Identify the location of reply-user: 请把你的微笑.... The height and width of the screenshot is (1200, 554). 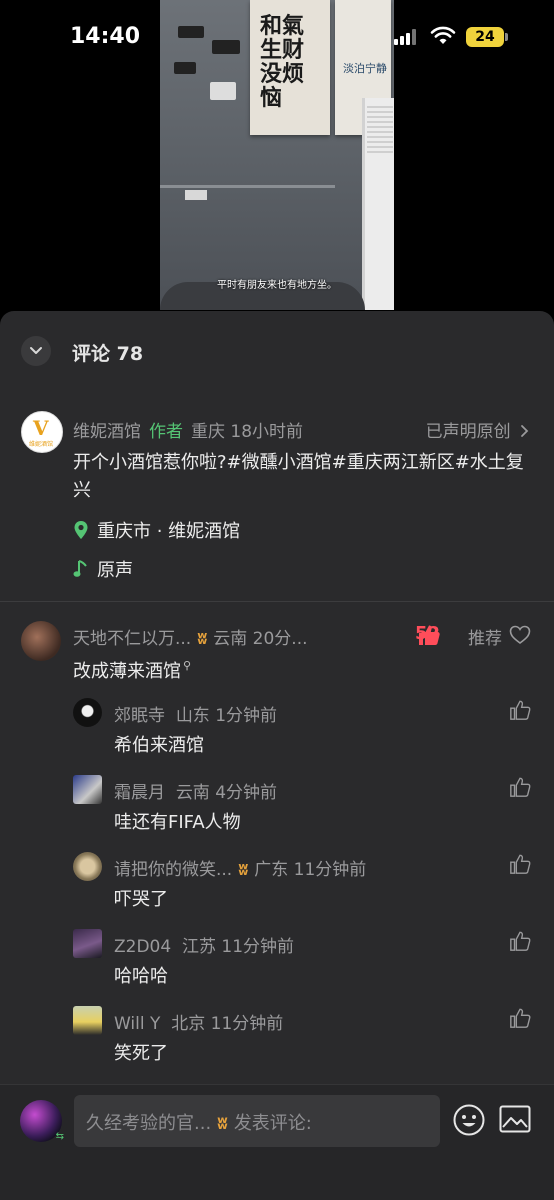
(173, 870).